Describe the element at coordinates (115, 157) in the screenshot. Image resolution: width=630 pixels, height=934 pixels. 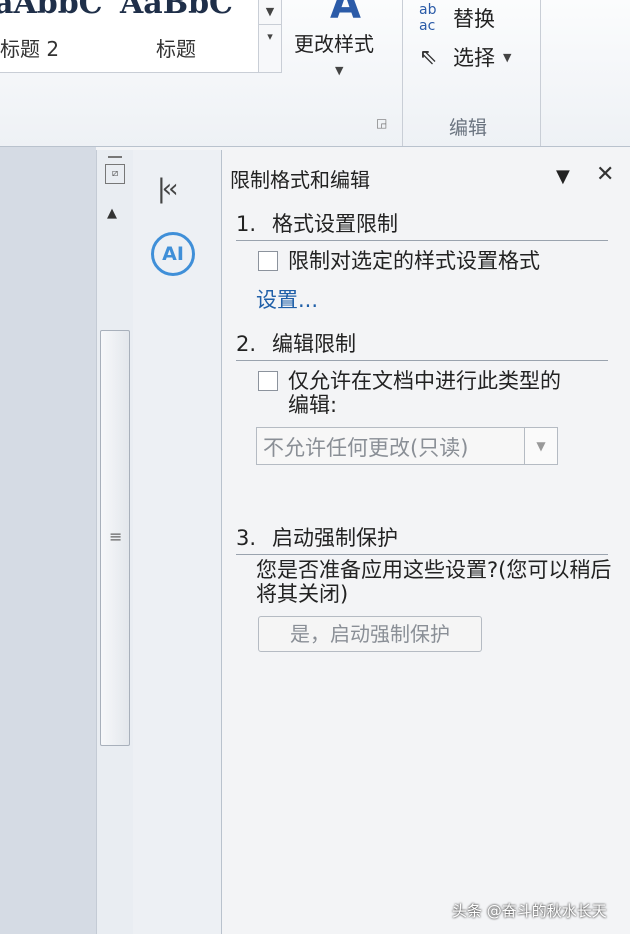
I see `split-handle` at that location.